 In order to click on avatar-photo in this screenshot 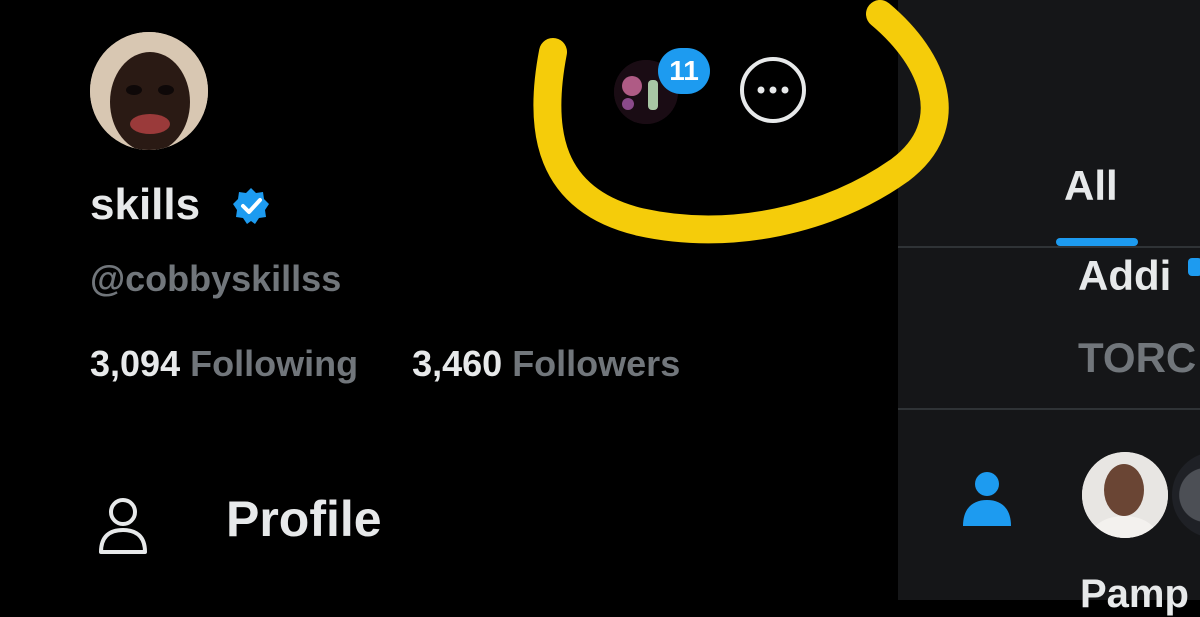, I will do `click(149, 91)`.